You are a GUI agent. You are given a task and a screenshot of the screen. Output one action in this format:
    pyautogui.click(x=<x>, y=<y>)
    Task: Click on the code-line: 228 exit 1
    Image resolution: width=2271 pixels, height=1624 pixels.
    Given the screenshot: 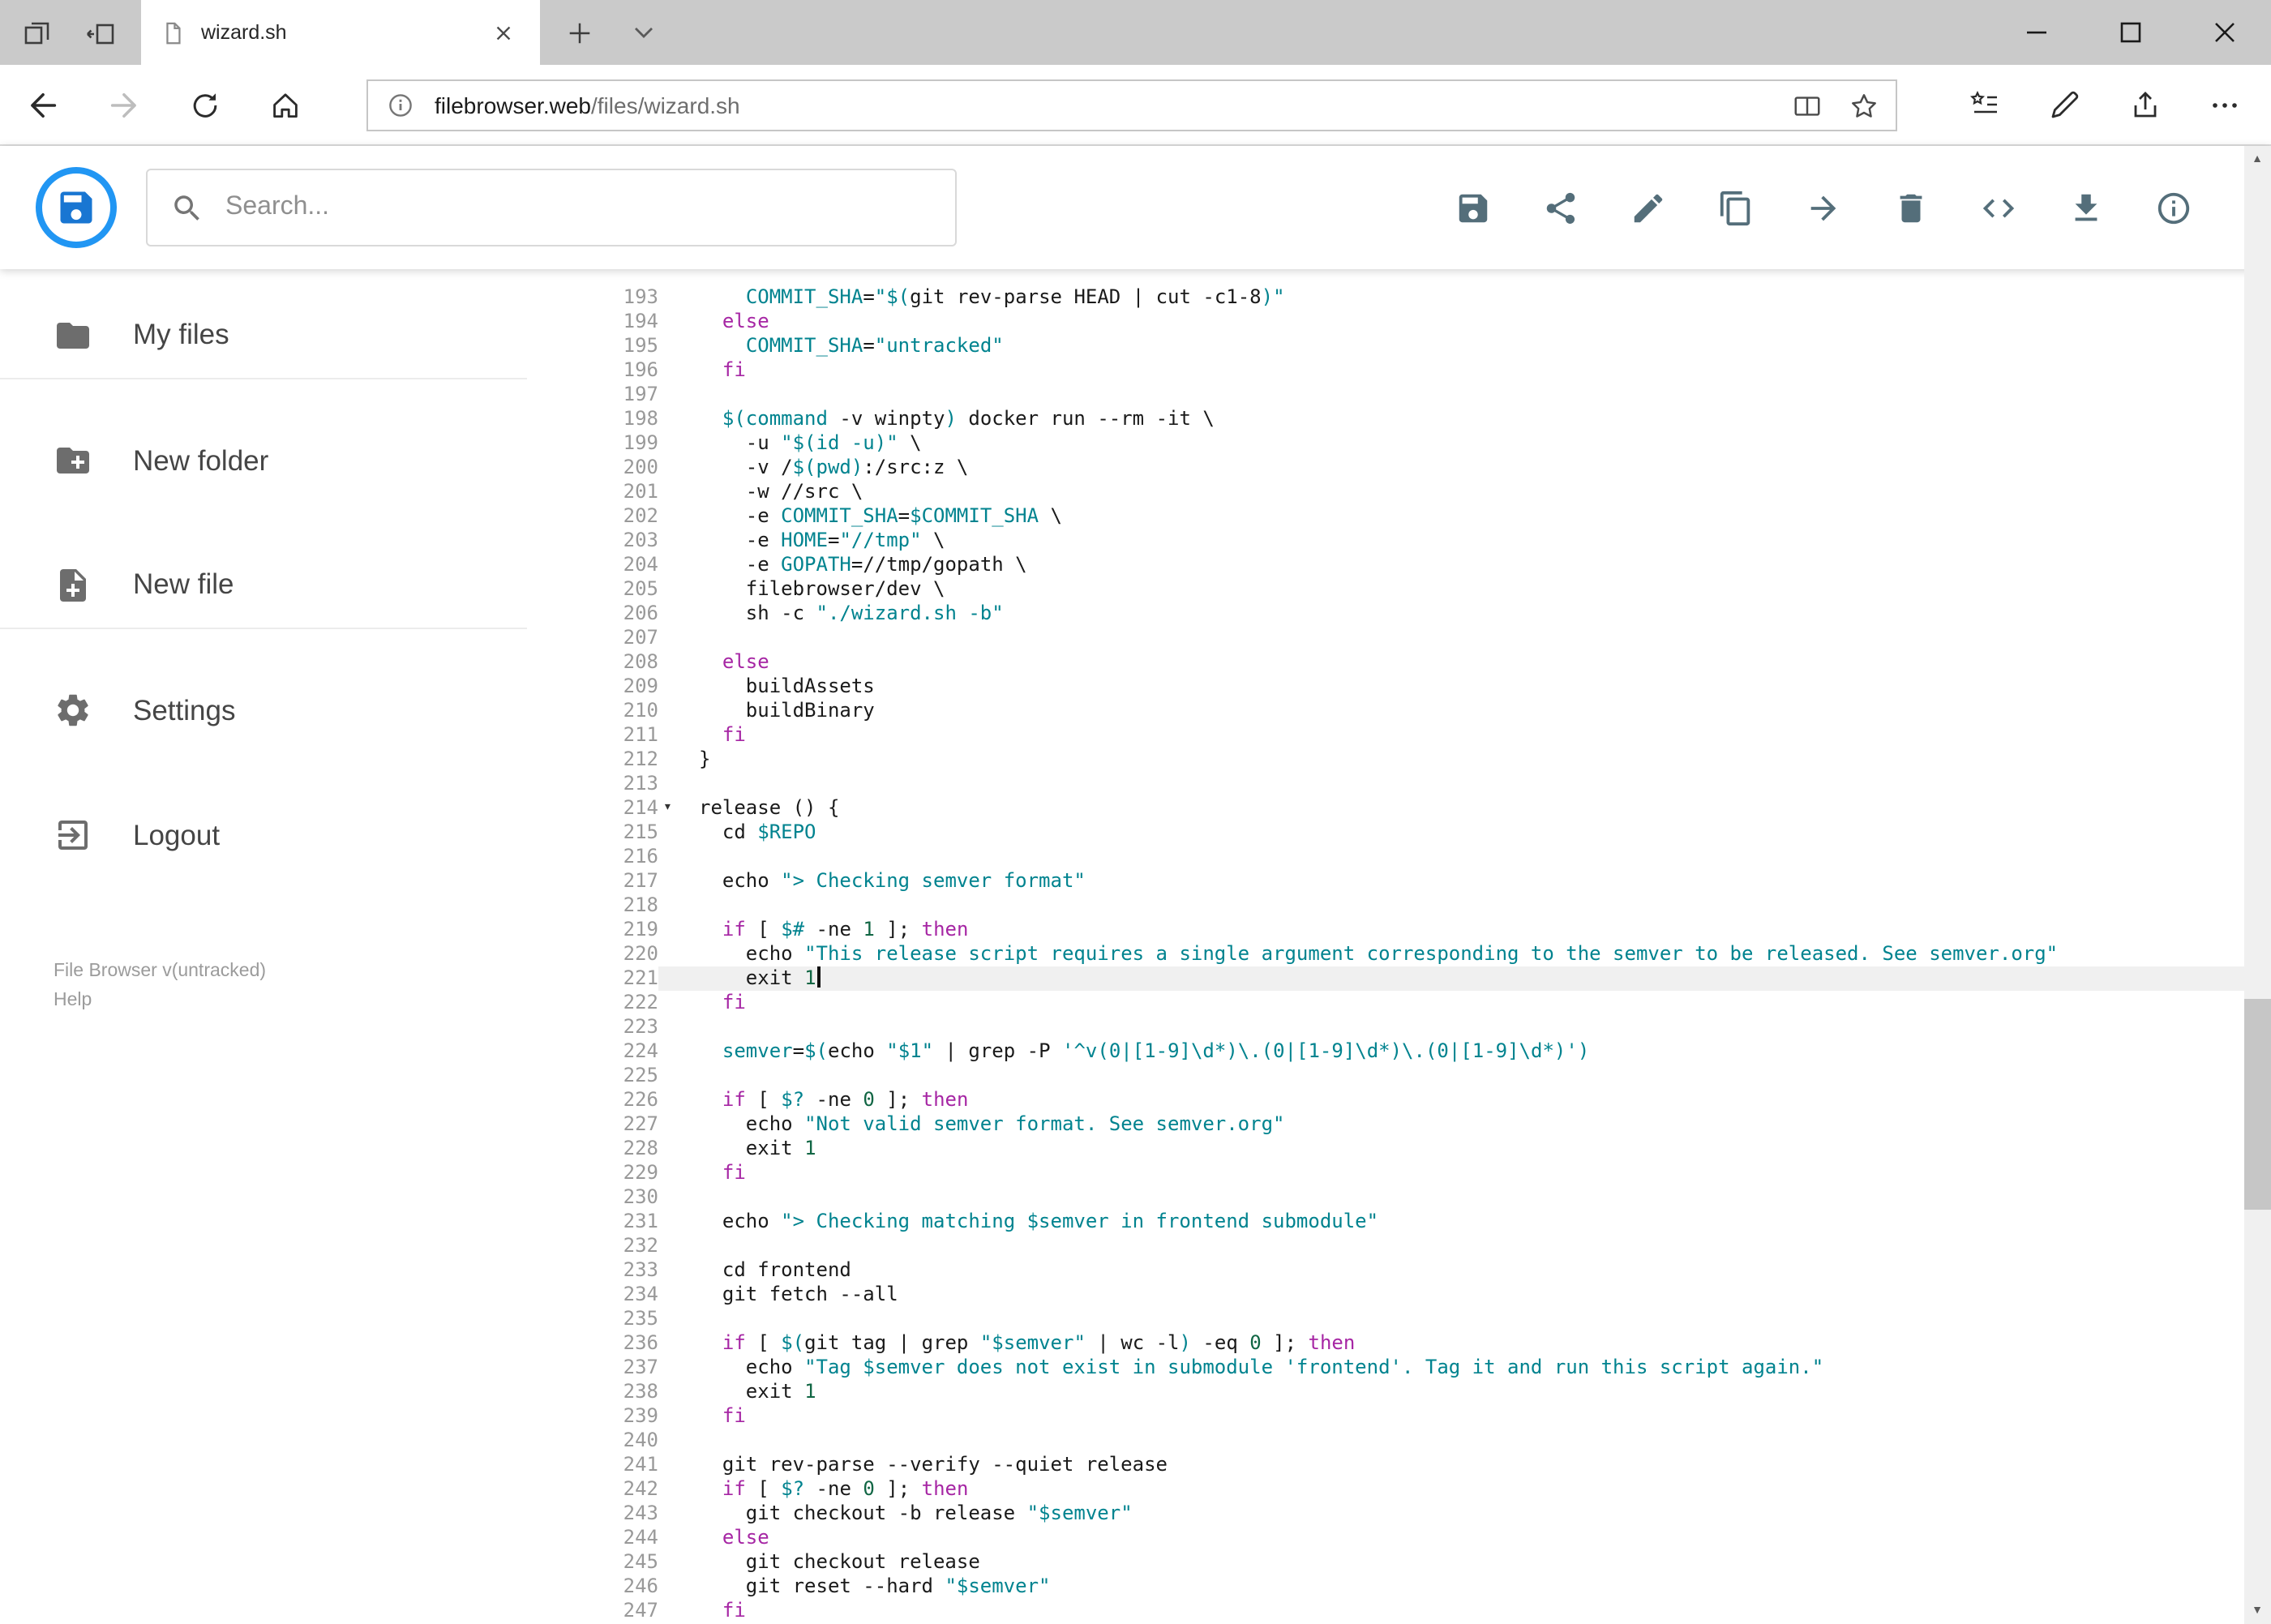 What is the action you would take?
    pyautogui.click(x=1399, y=1149)
    